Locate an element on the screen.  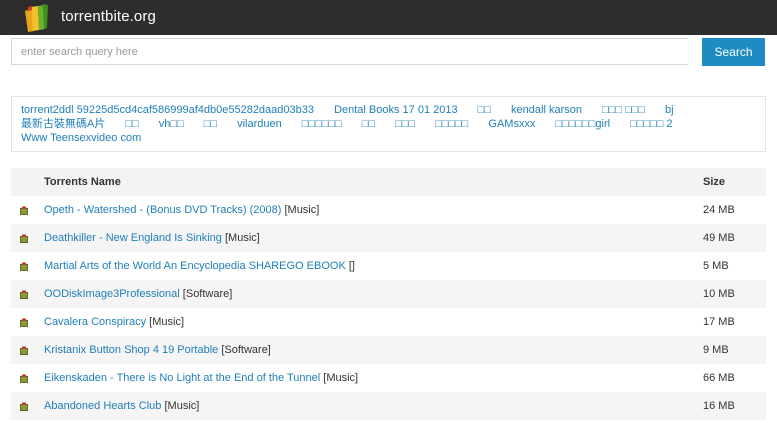
torrent-name-link: Cavalera Conspiracy is located at coordinates (95, 322).